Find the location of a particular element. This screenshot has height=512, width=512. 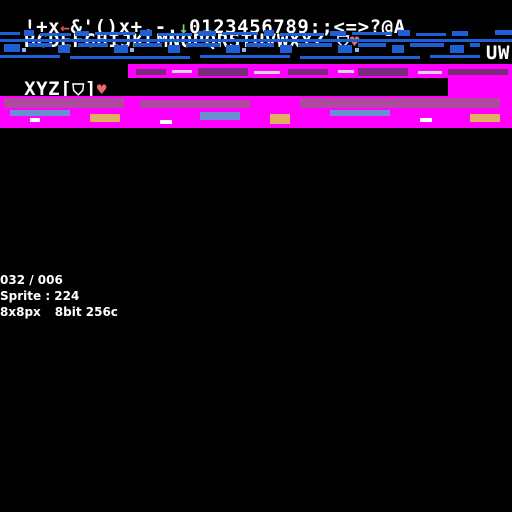

sprite-depth: 8bit 256c is located at coordinates (86, 312).